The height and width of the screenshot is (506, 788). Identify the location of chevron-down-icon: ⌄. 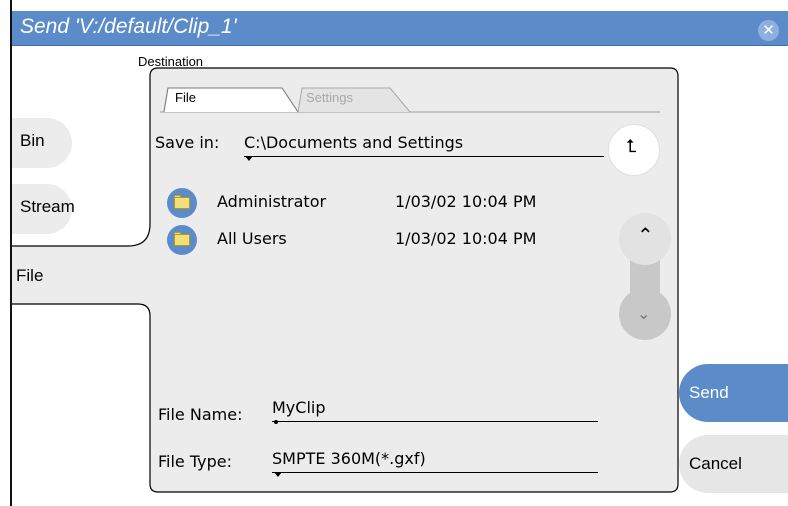
(644, 313).